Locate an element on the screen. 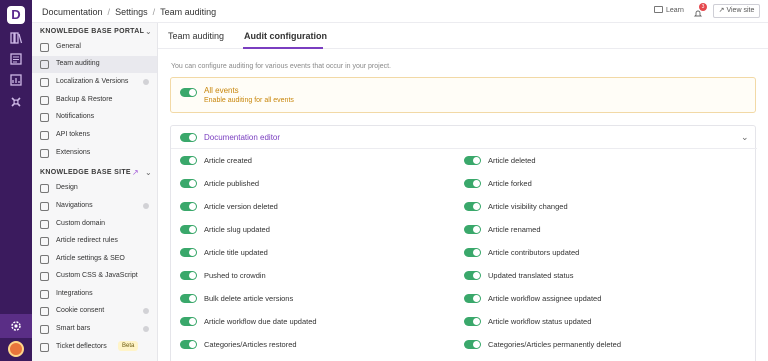 This screenshot has height=361, width=768. event-label: Article title updated is located at coordinates (236, 252).